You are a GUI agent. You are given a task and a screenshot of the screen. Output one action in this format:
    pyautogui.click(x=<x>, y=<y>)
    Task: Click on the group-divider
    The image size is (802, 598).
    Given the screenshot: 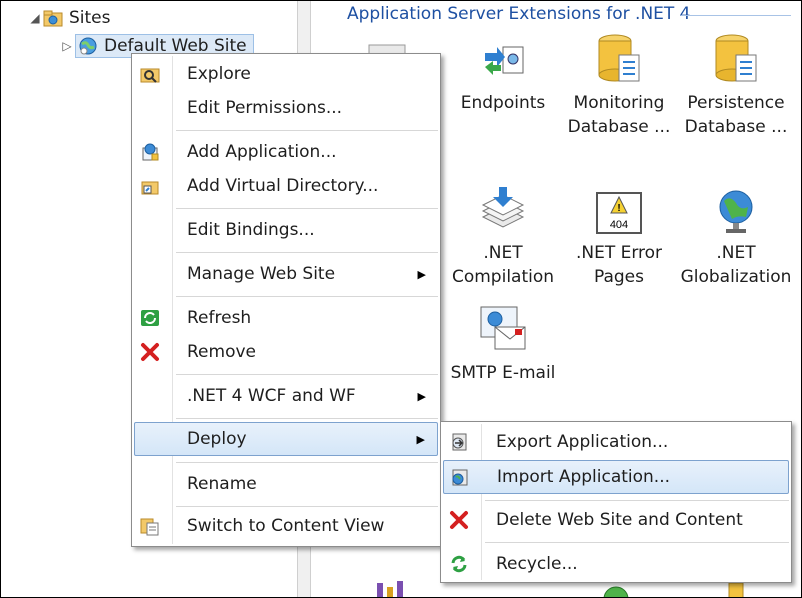 What is the action you would take?
    pyautogui.click(x=736, y=15)
    